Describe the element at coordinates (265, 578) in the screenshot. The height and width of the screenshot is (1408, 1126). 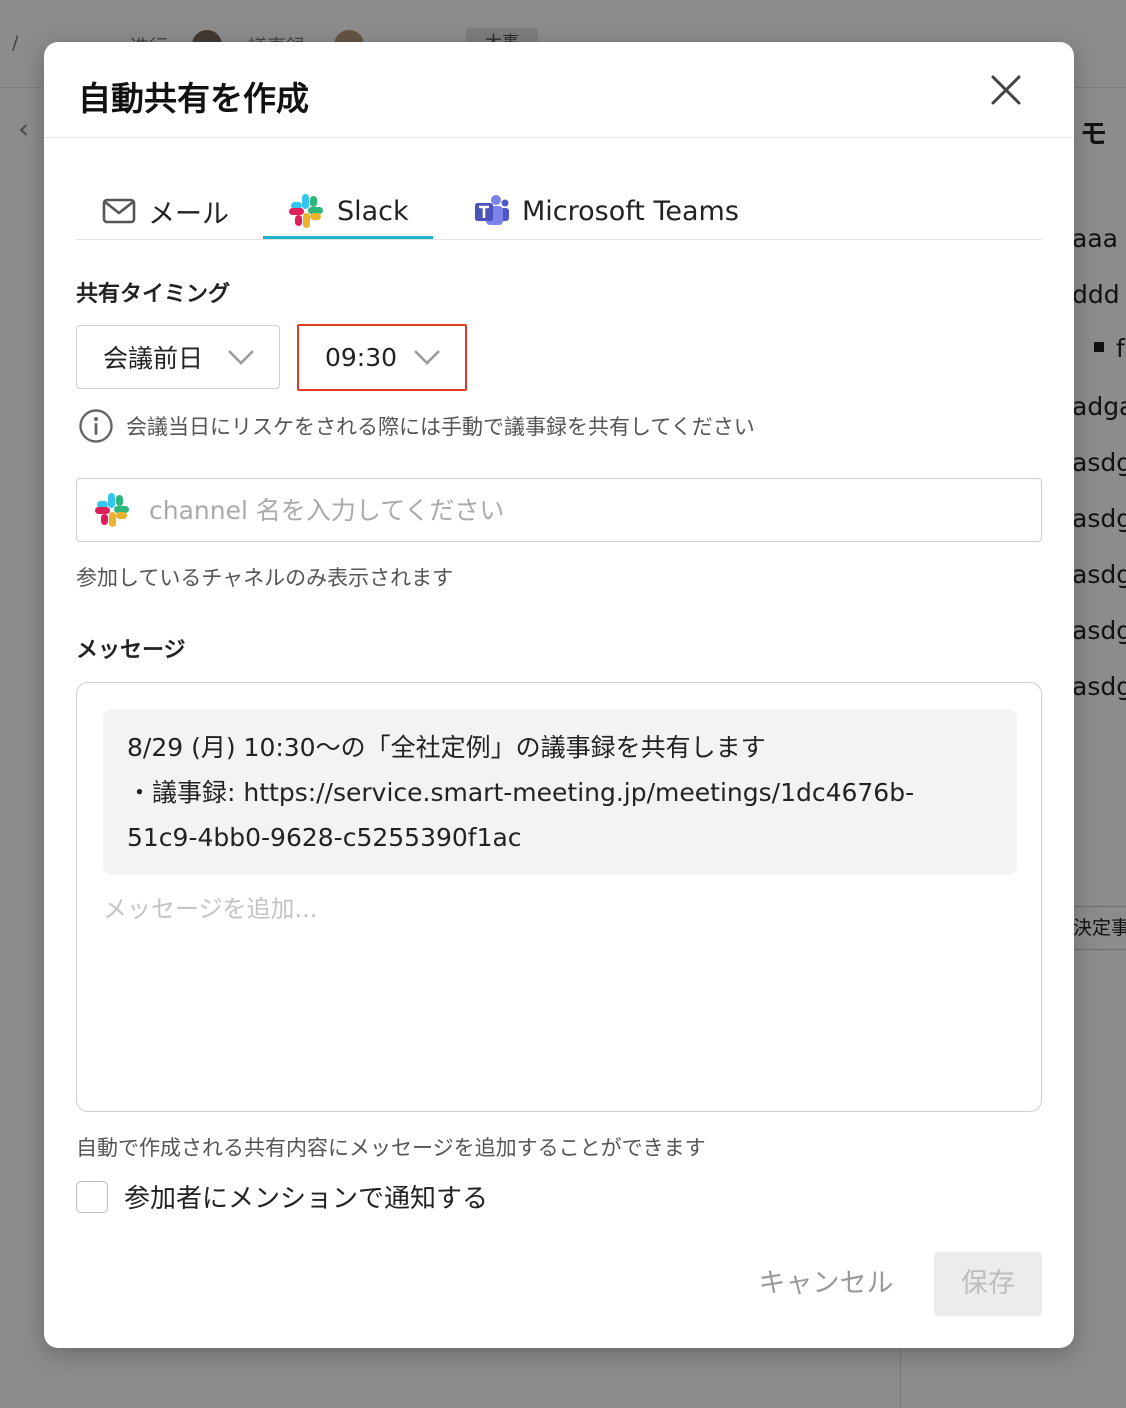
I see `channel-hint: 参加しているチャネルのみ表示されます` at that location.